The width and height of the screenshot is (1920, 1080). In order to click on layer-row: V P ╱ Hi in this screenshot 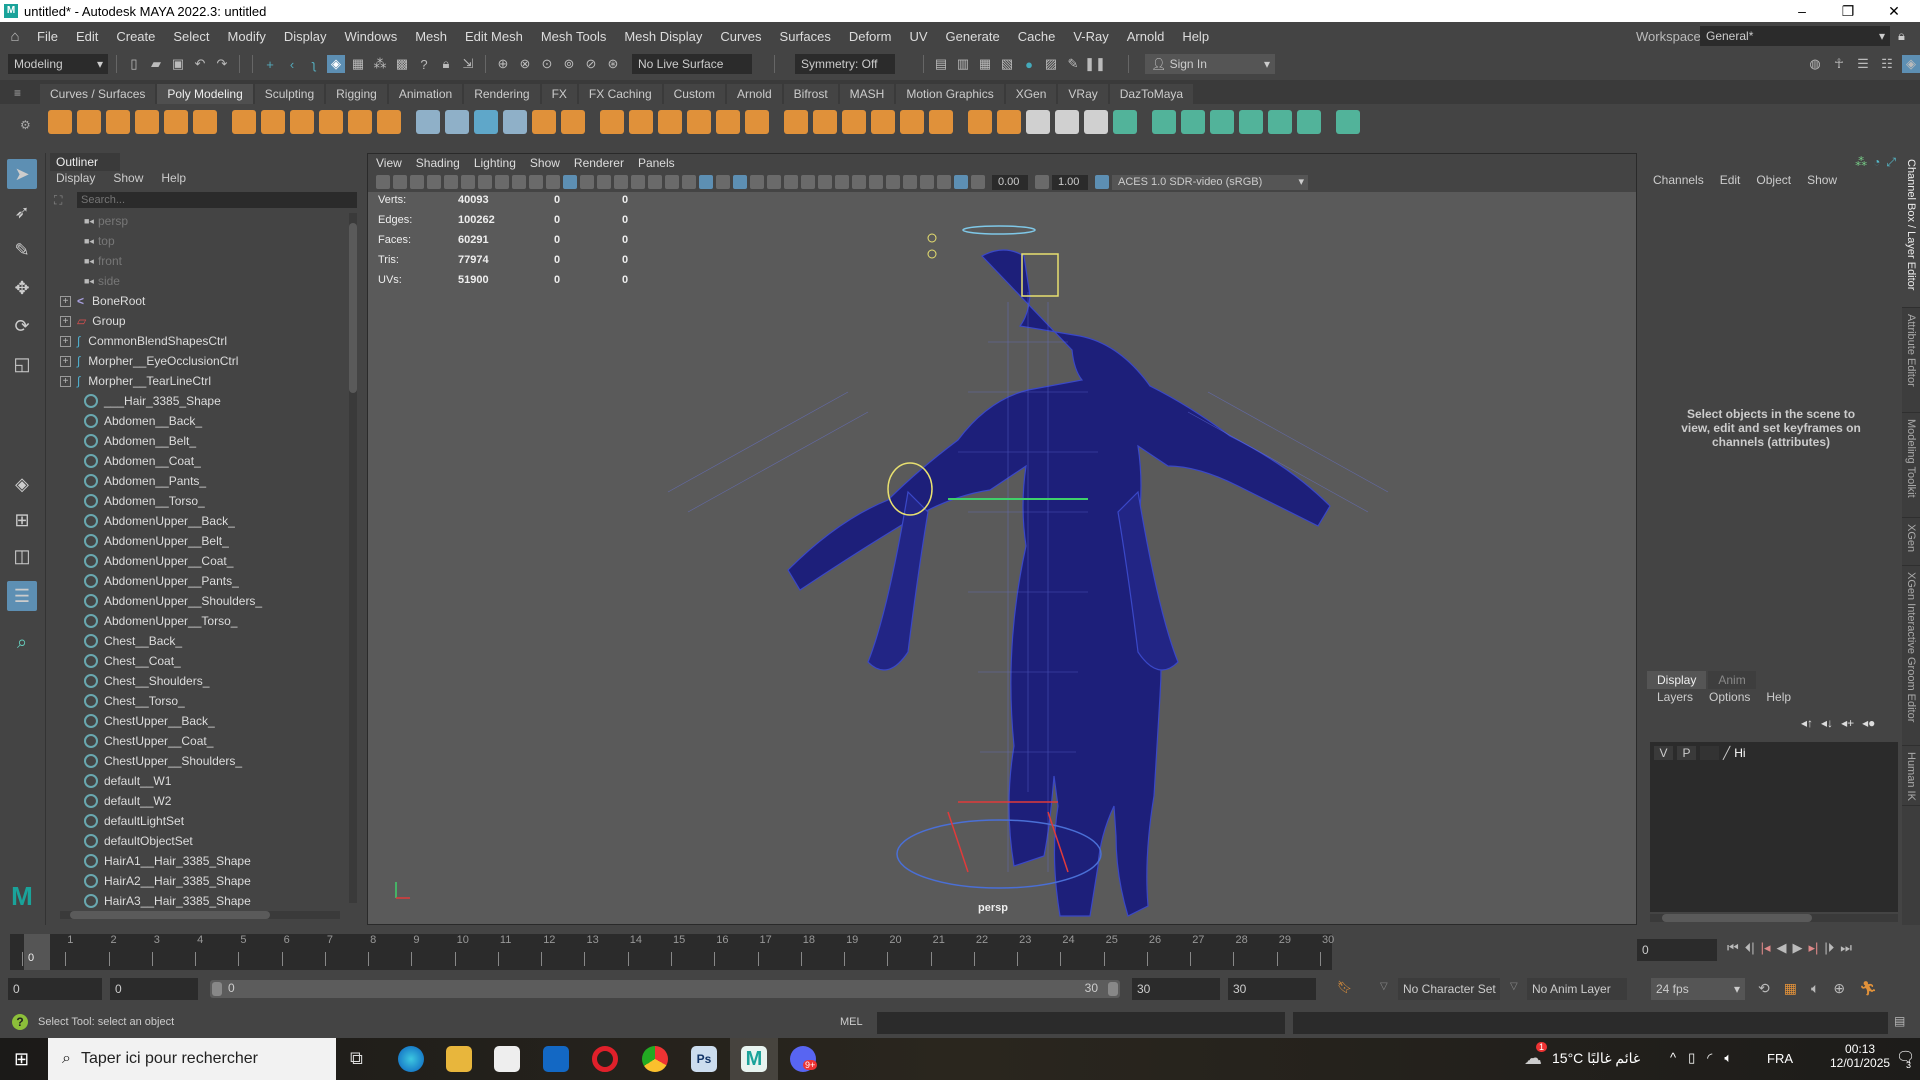, I will do `click(1774, 753)`.